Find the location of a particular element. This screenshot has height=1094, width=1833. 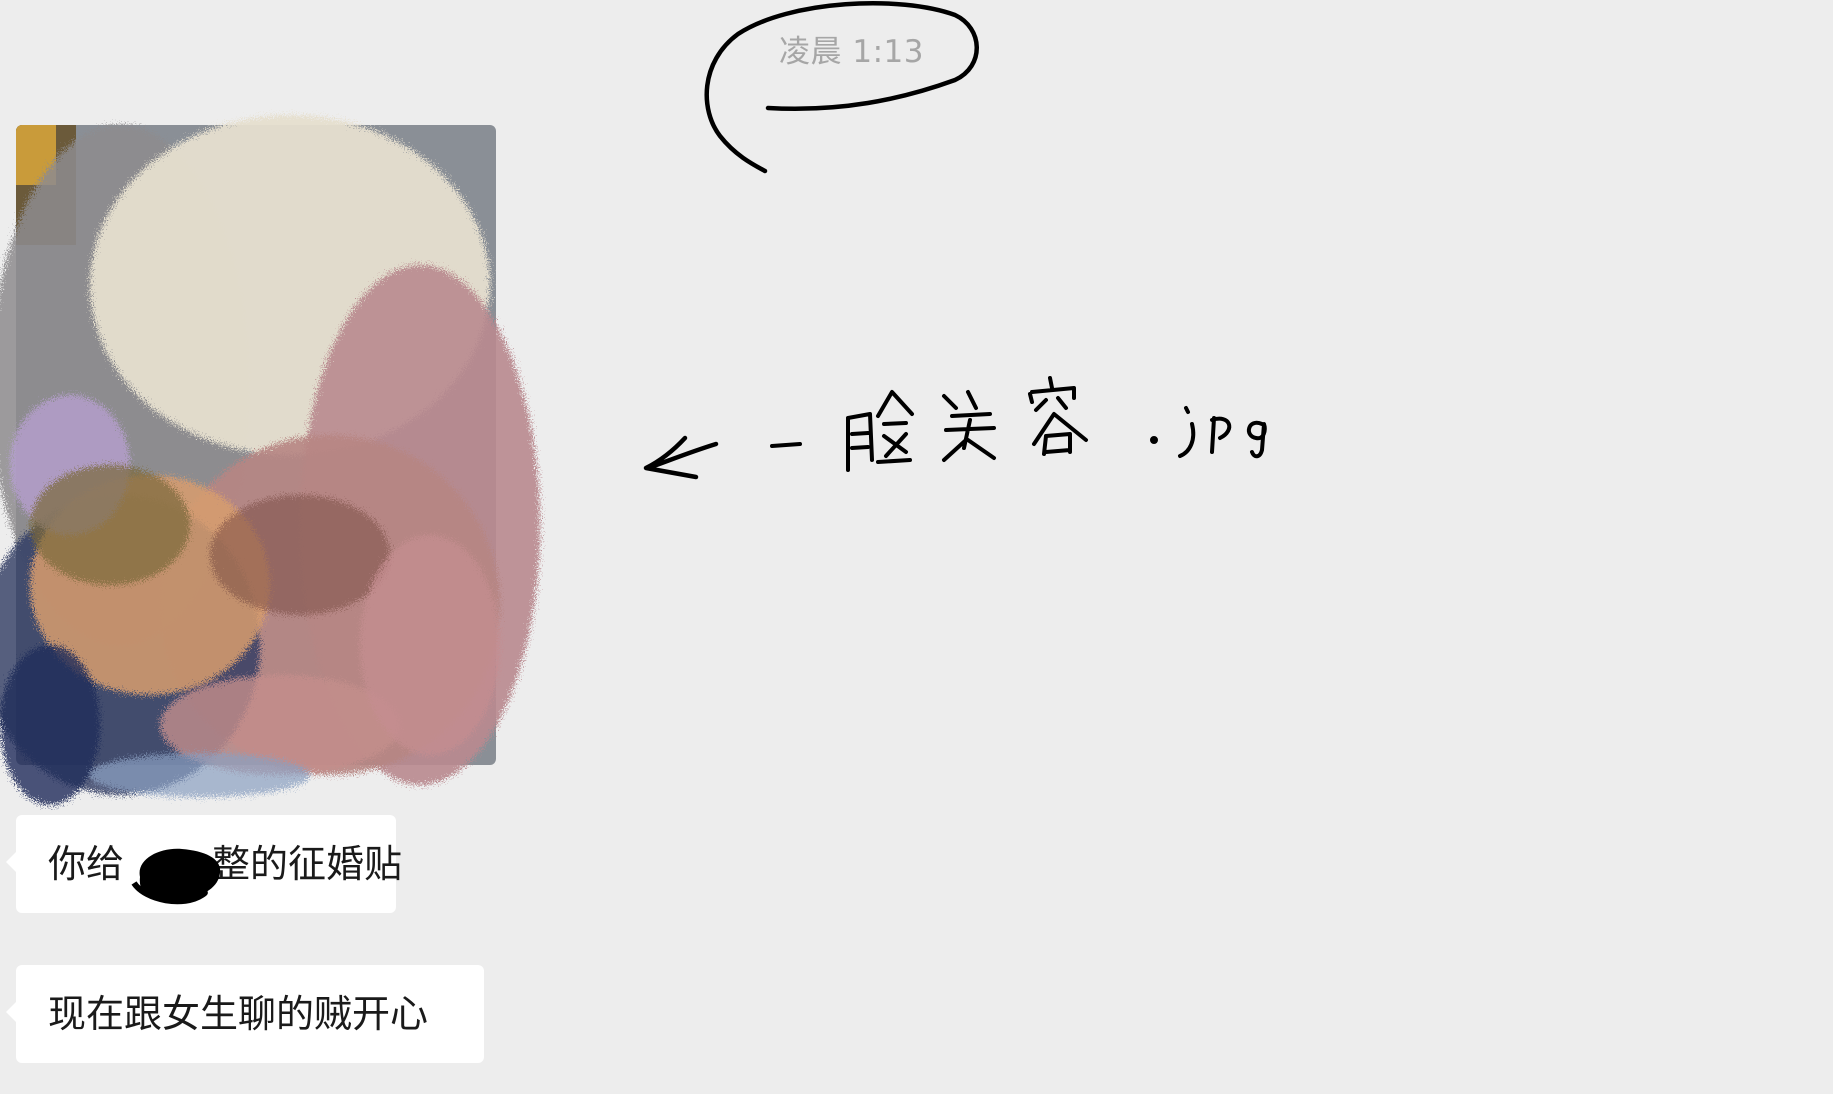

message-text: 你给 is located at coordinates (86, 864).